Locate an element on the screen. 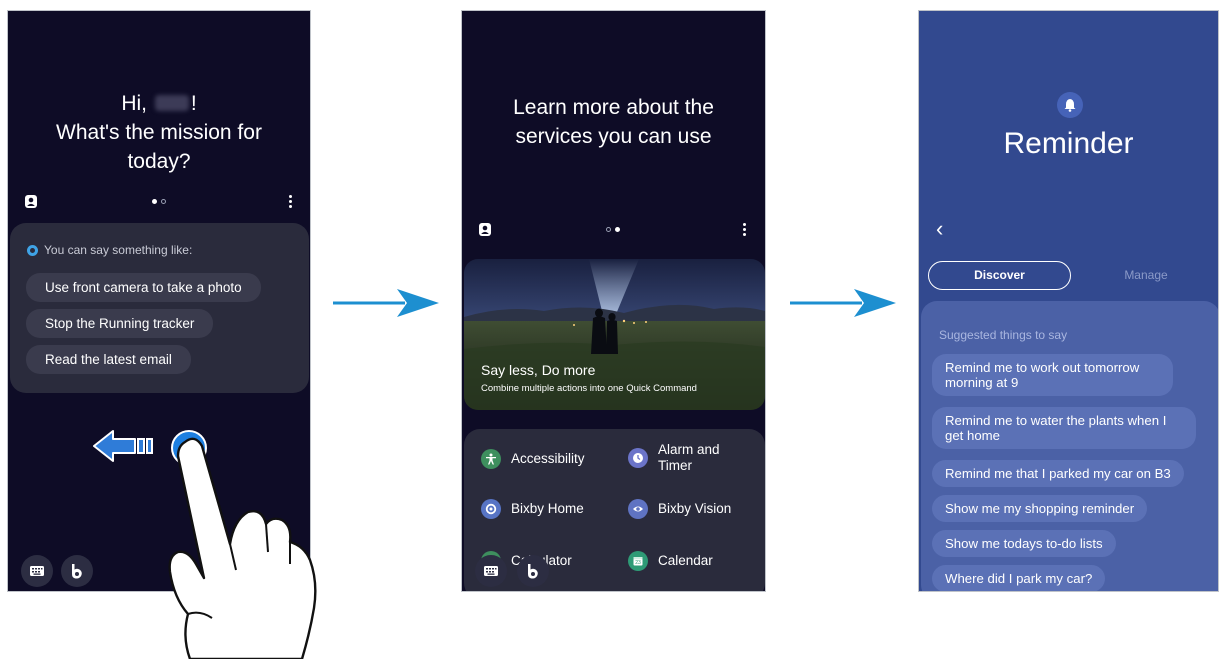 Image resolution: width=1219 pixels, height=659 pixels. blurred-username is located at coordinates (171, 103).